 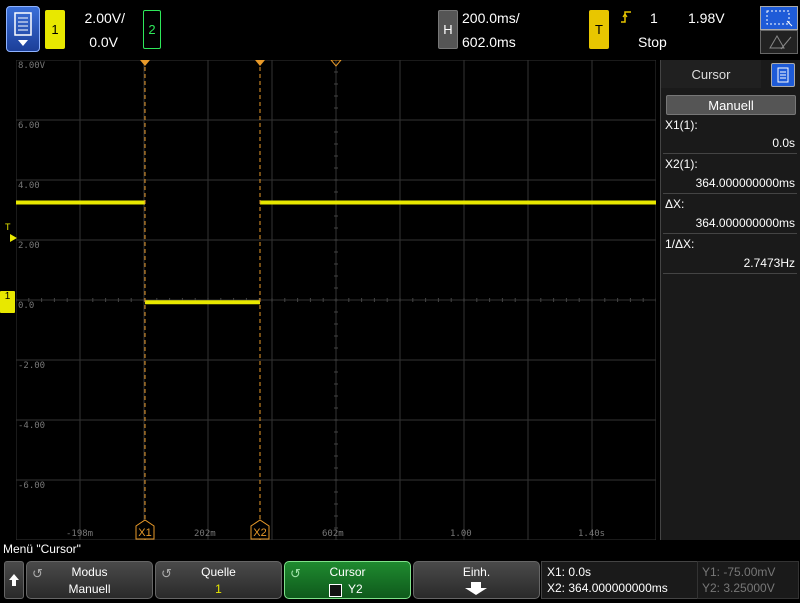 I want to click on delta-measure-button, so click(x=779, y=42).